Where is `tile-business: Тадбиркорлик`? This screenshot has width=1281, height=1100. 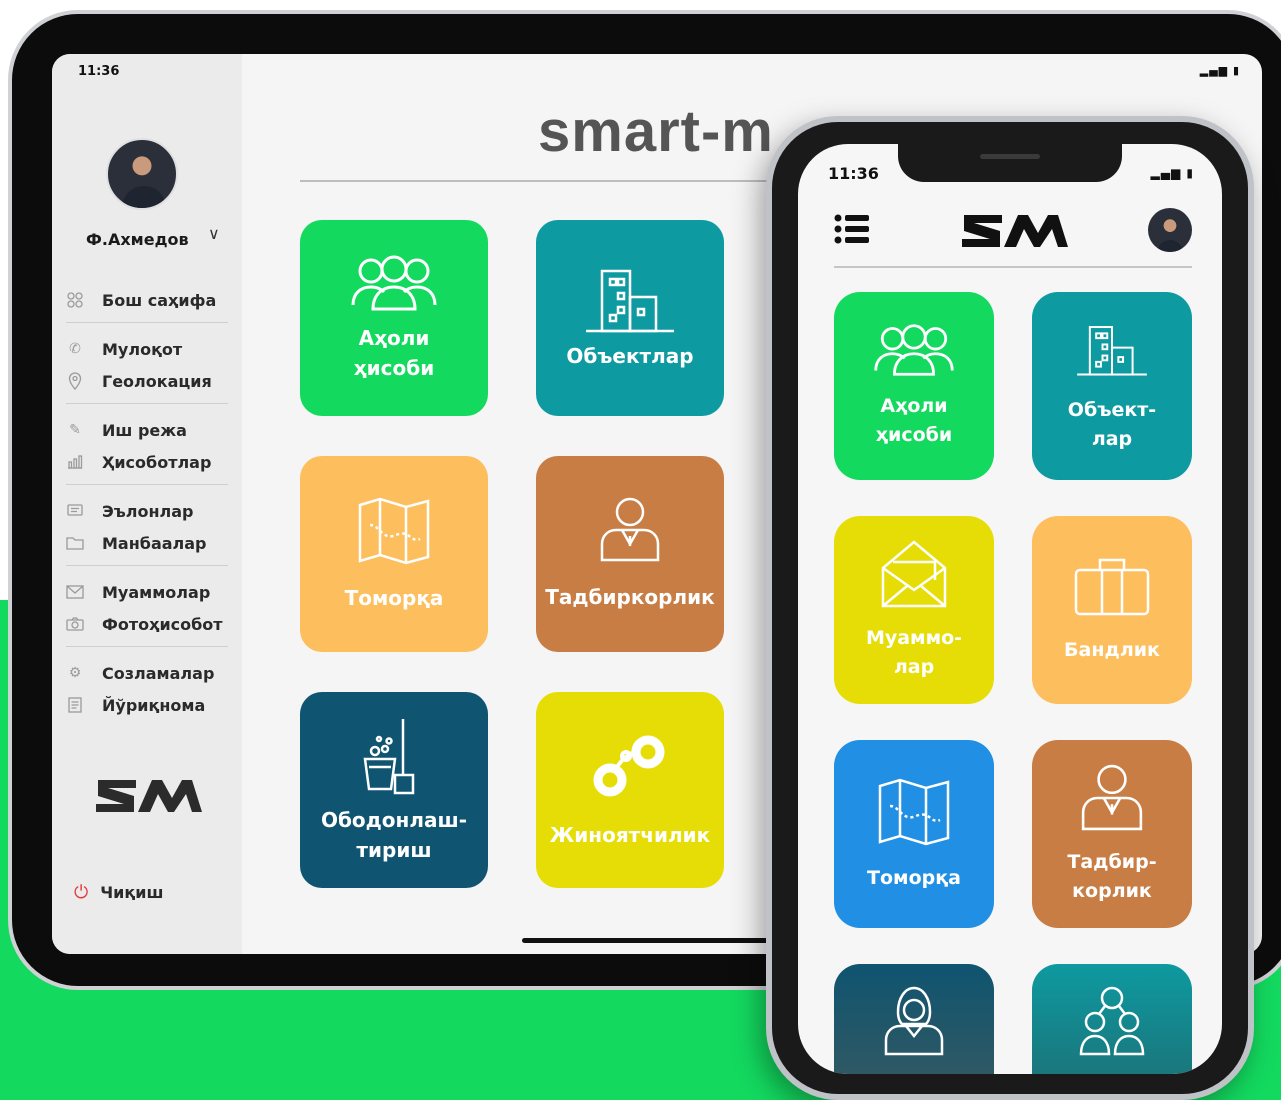 tile-business: Тадбиркорлик is located at coordinates (630, 554).